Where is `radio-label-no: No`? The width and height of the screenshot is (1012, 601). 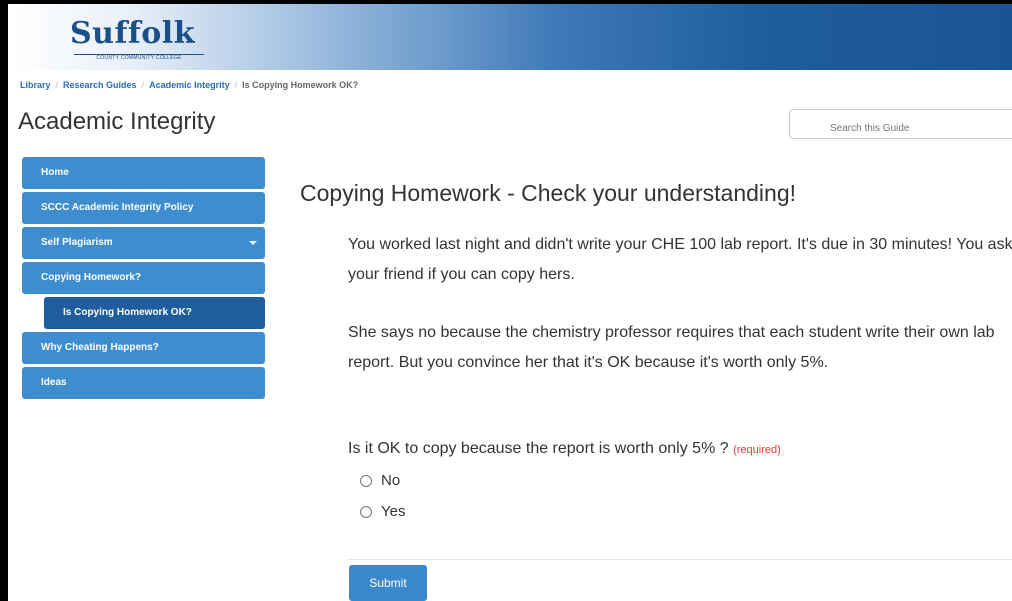
radio-label-no: No is located at coordinates (391, 480).